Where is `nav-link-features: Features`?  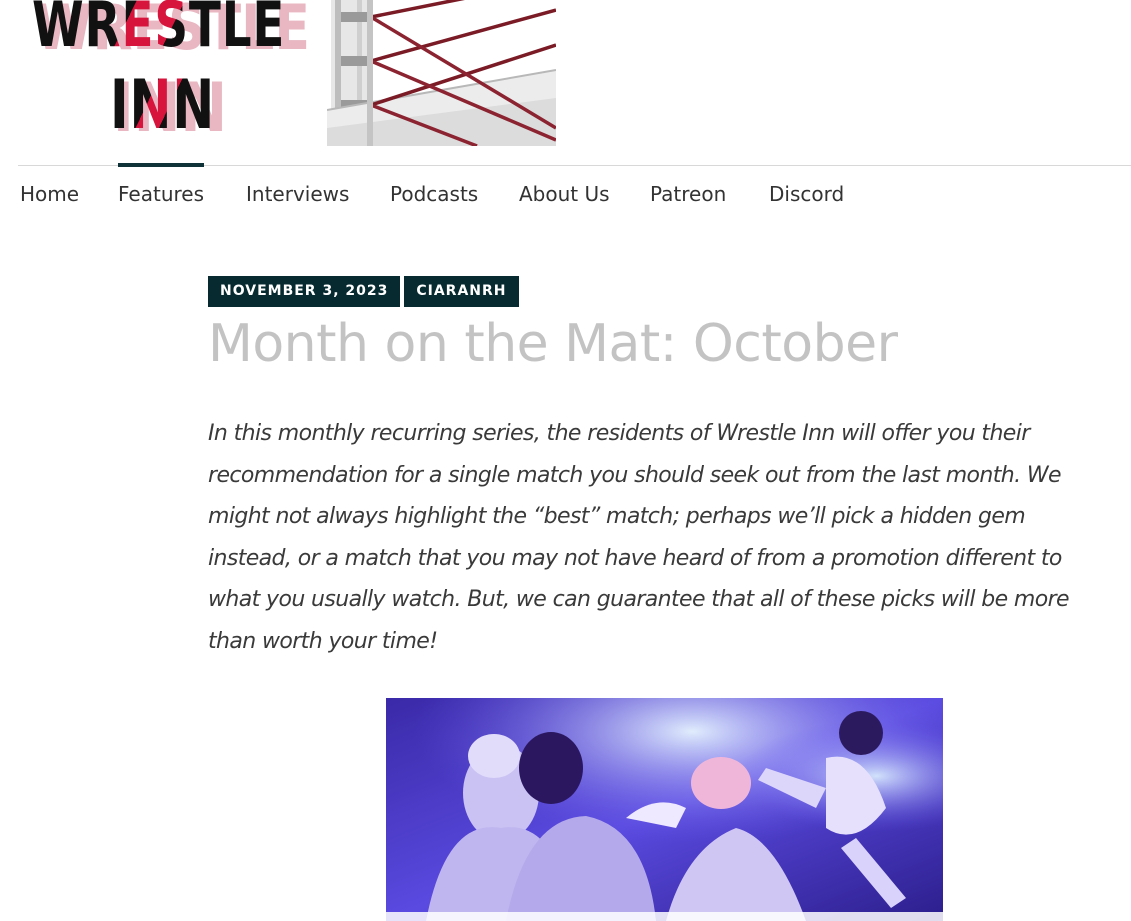 nav-link-features: Features is located at coordinates (161, 193).